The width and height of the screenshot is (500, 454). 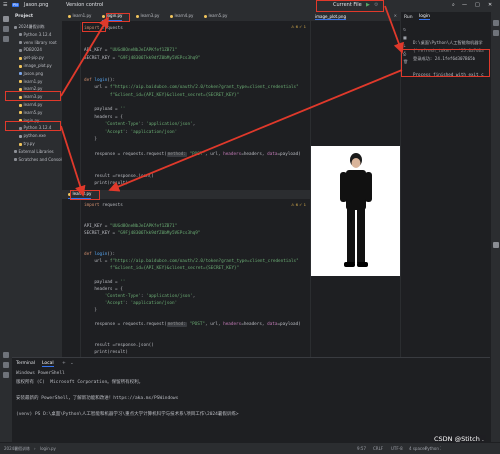 What do you see at coordinates (84, 56) in the screenshot?
I see `arrow-learn2-to-tab` at bounding box center [84, 56].